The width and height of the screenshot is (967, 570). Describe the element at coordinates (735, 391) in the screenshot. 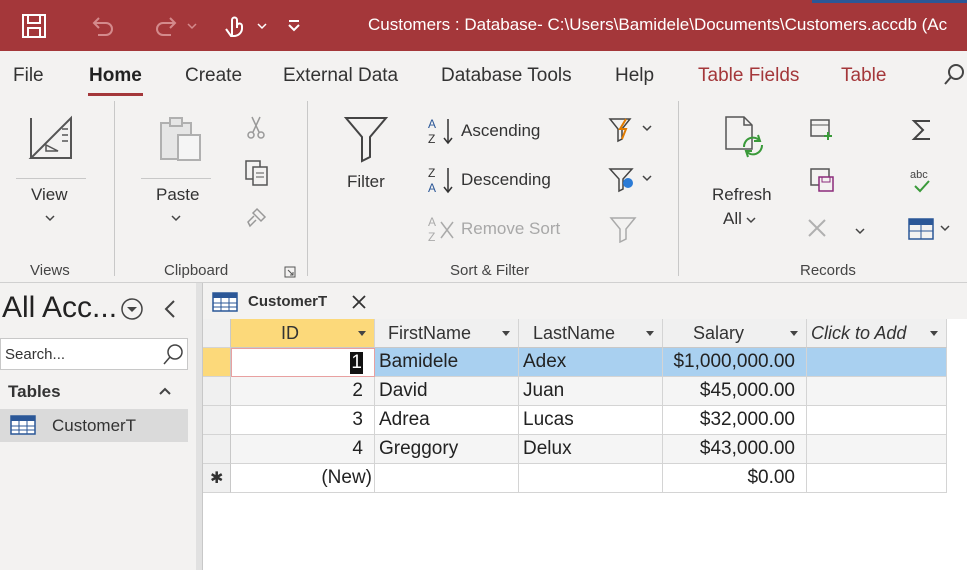

I see `cell-salary: $45,000.00` at that location.